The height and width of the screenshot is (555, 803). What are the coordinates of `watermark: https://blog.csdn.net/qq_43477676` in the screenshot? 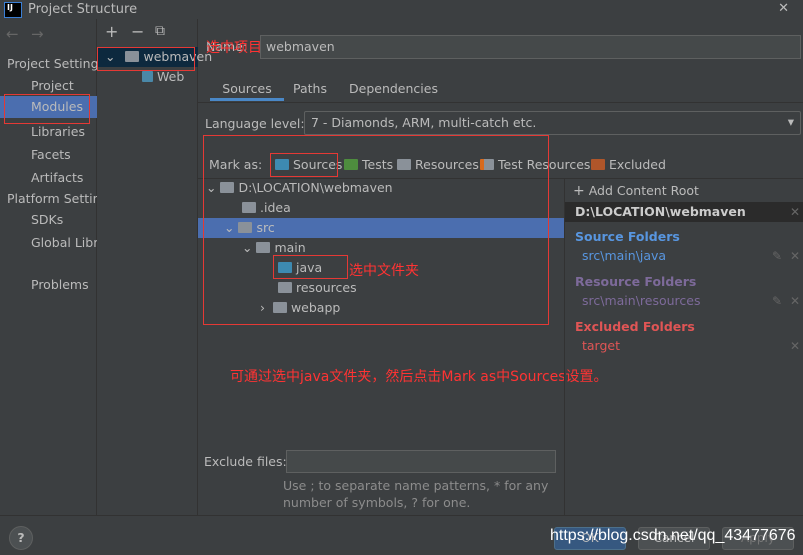 It's located at (673, 535).